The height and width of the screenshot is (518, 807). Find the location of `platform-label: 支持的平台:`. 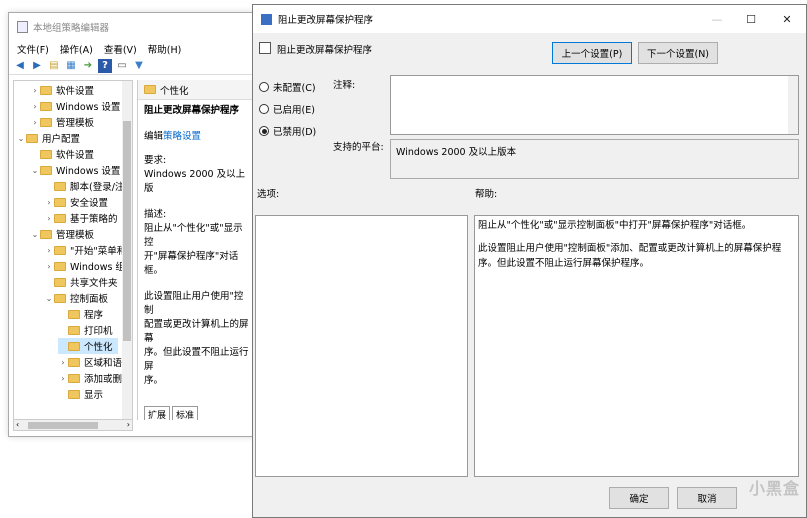

platform-label: 支持的平台: is located at coordinates (358, 147).